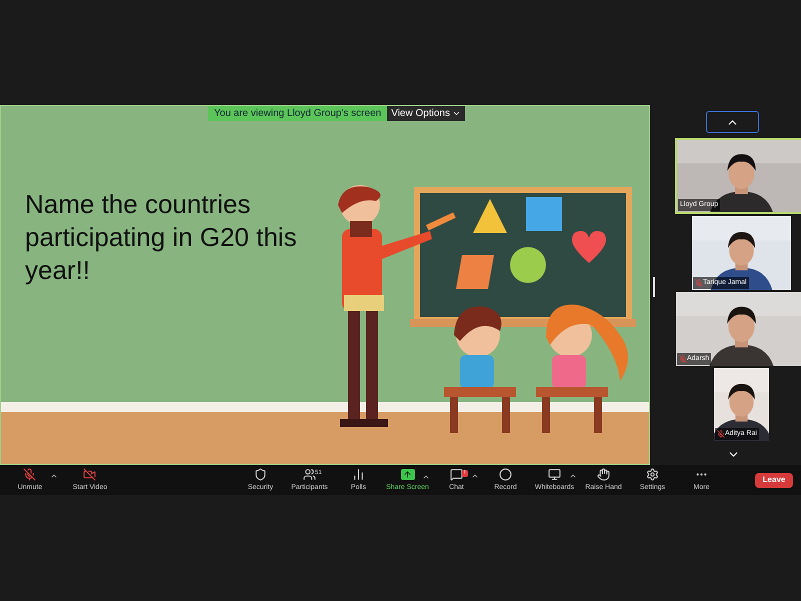 Image resolution: width=801 pixels, height=601 pixels. Describe the element at coordinates (456, 474) in the screenshot. I see `chat-bubble-icon` at that location.